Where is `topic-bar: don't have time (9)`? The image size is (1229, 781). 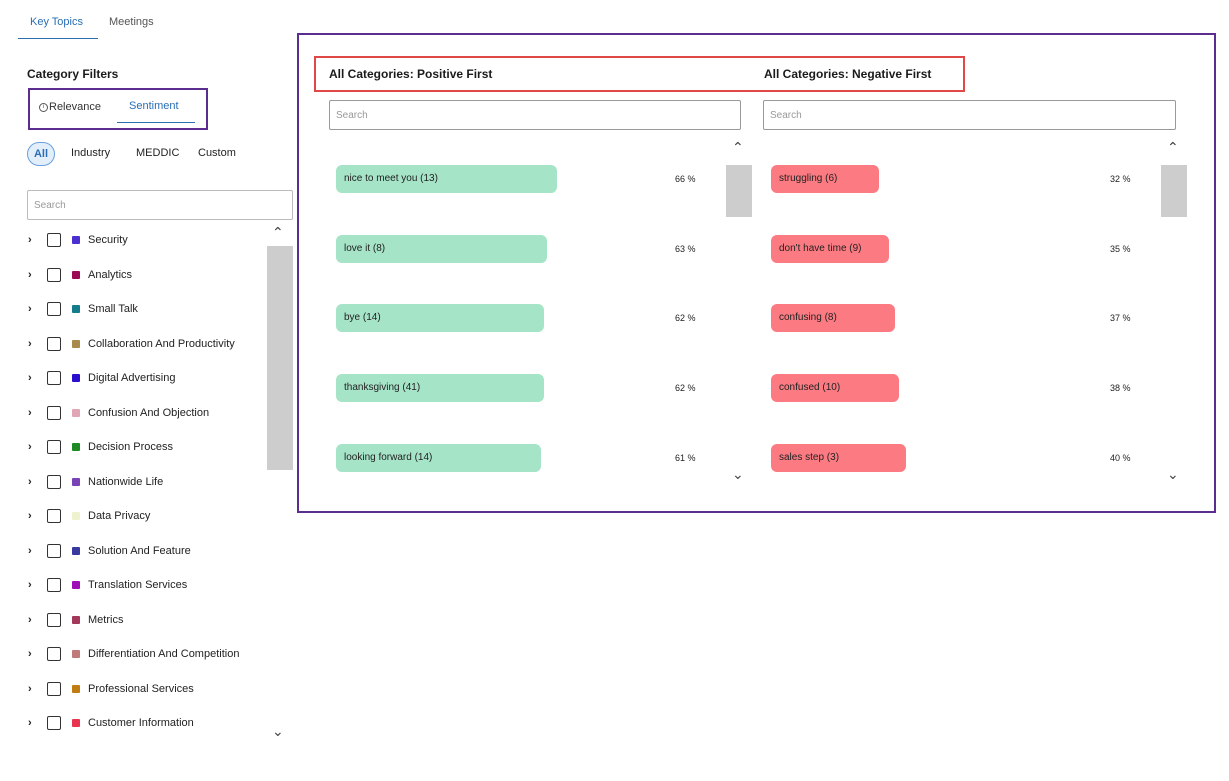
topic-bar: don't have time (9) is located at coordinates (830, 248).